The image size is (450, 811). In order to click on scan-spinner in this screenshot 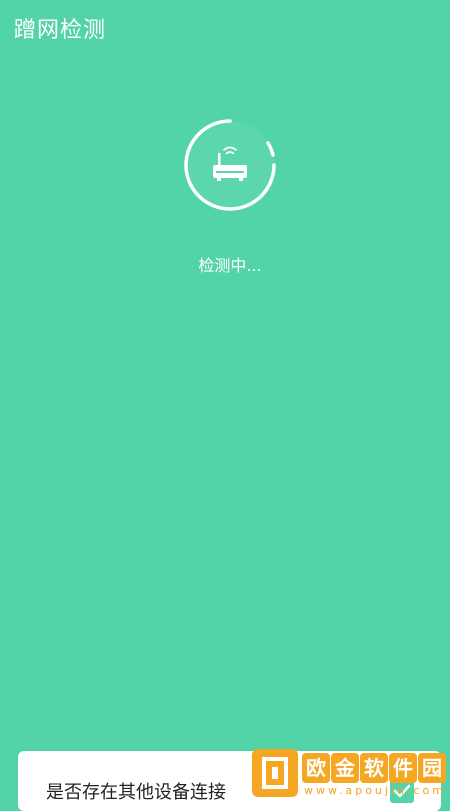, I will do `click(230, 165)`.